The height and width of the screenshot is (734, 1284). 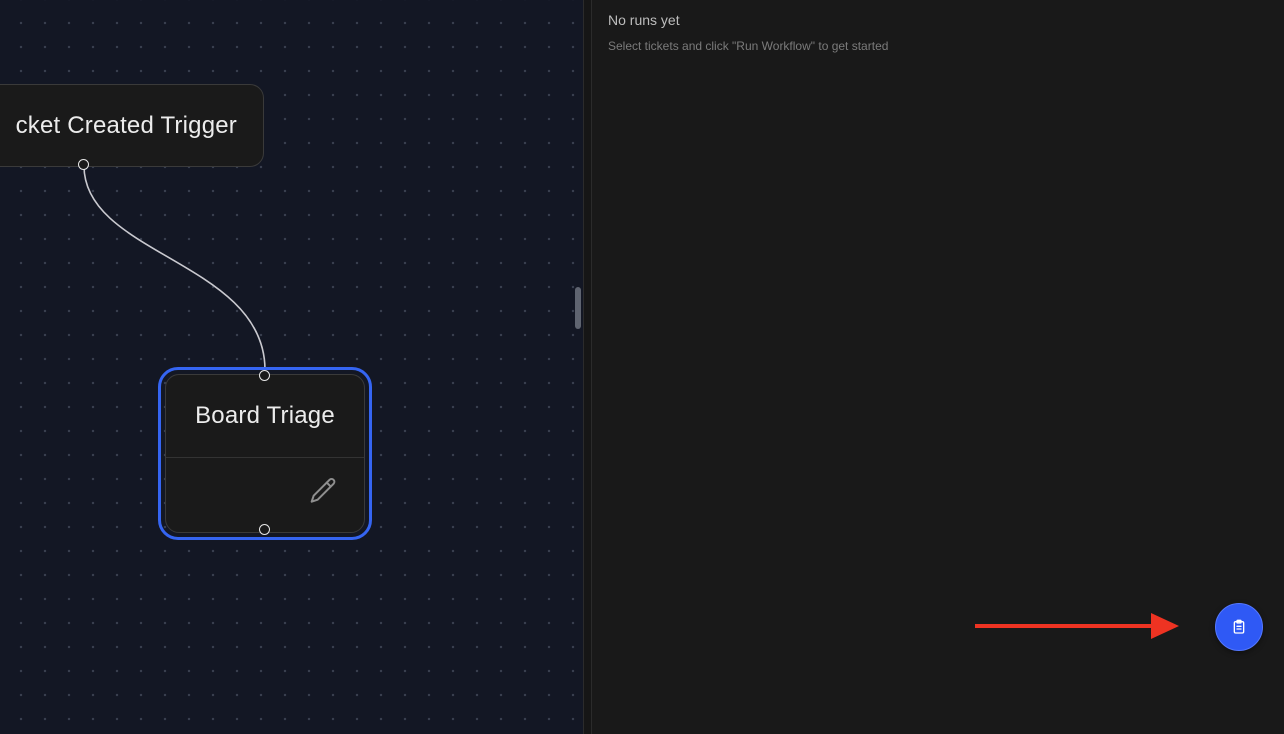 What do you see at coordinates (83, 164) in the screenshot?
I see `trigger-output-handle` at bounding box center [83, 164].